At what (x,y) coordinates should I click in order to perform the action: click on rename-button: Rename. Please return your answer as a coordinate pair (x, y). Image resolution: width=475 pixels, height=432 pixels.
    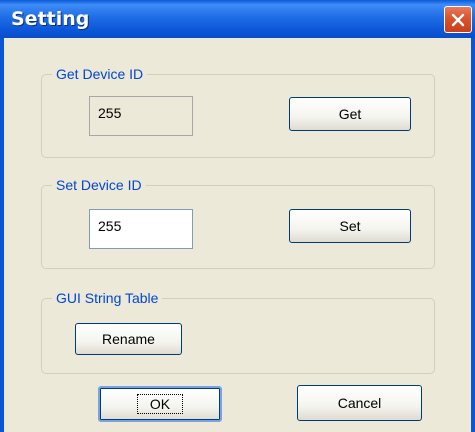
    Looking at the image, I should click on (128, 339).